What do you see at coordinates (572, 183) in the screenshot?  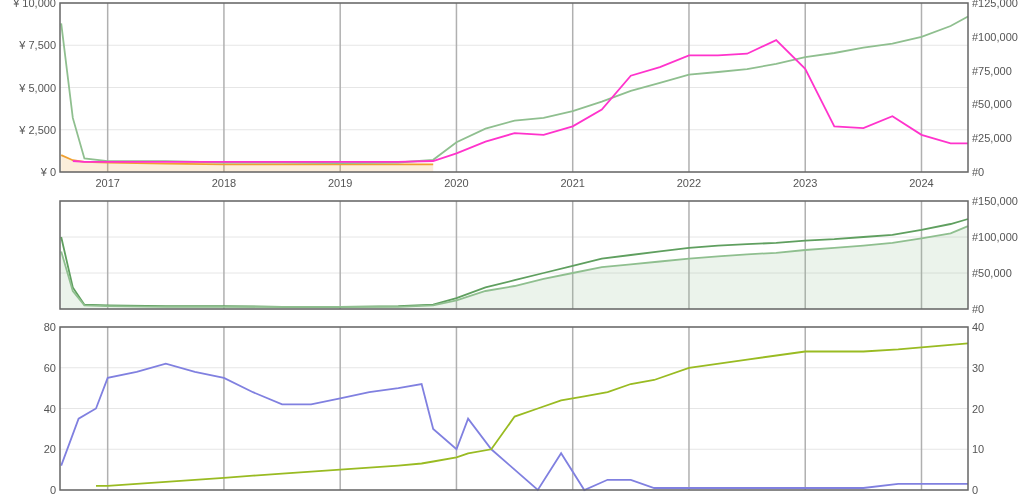 I see `axis-label: 2021` at bounding box center [572, 183].